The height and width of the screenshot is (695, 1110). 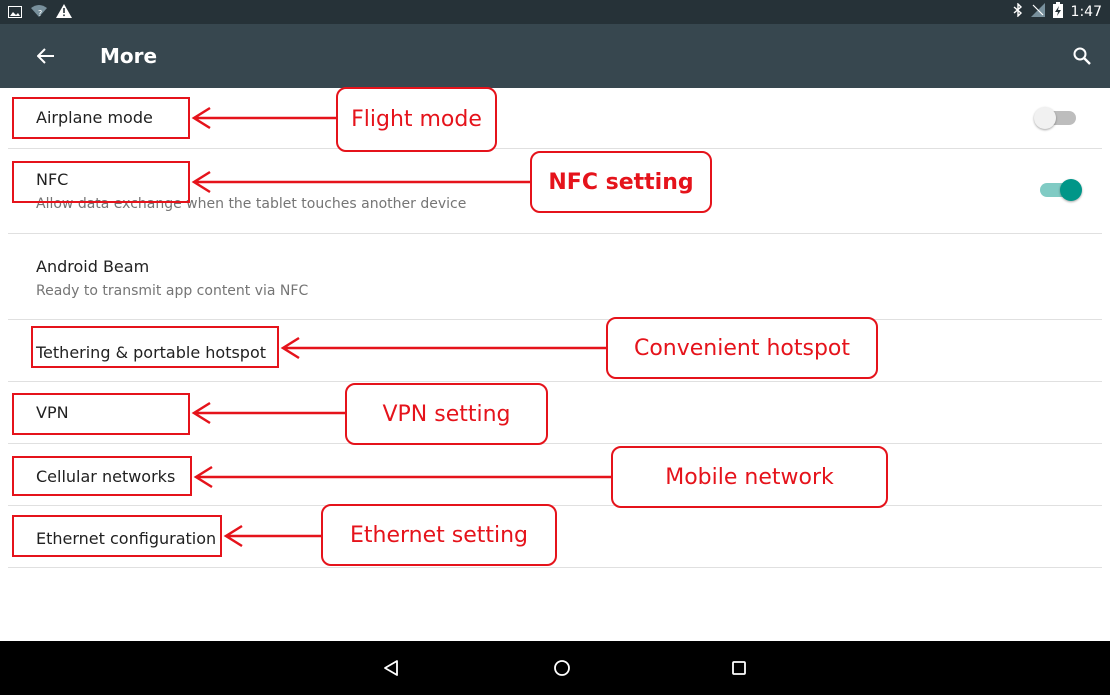 I want to click on home-circle-icon, so click(x=562, y=668).